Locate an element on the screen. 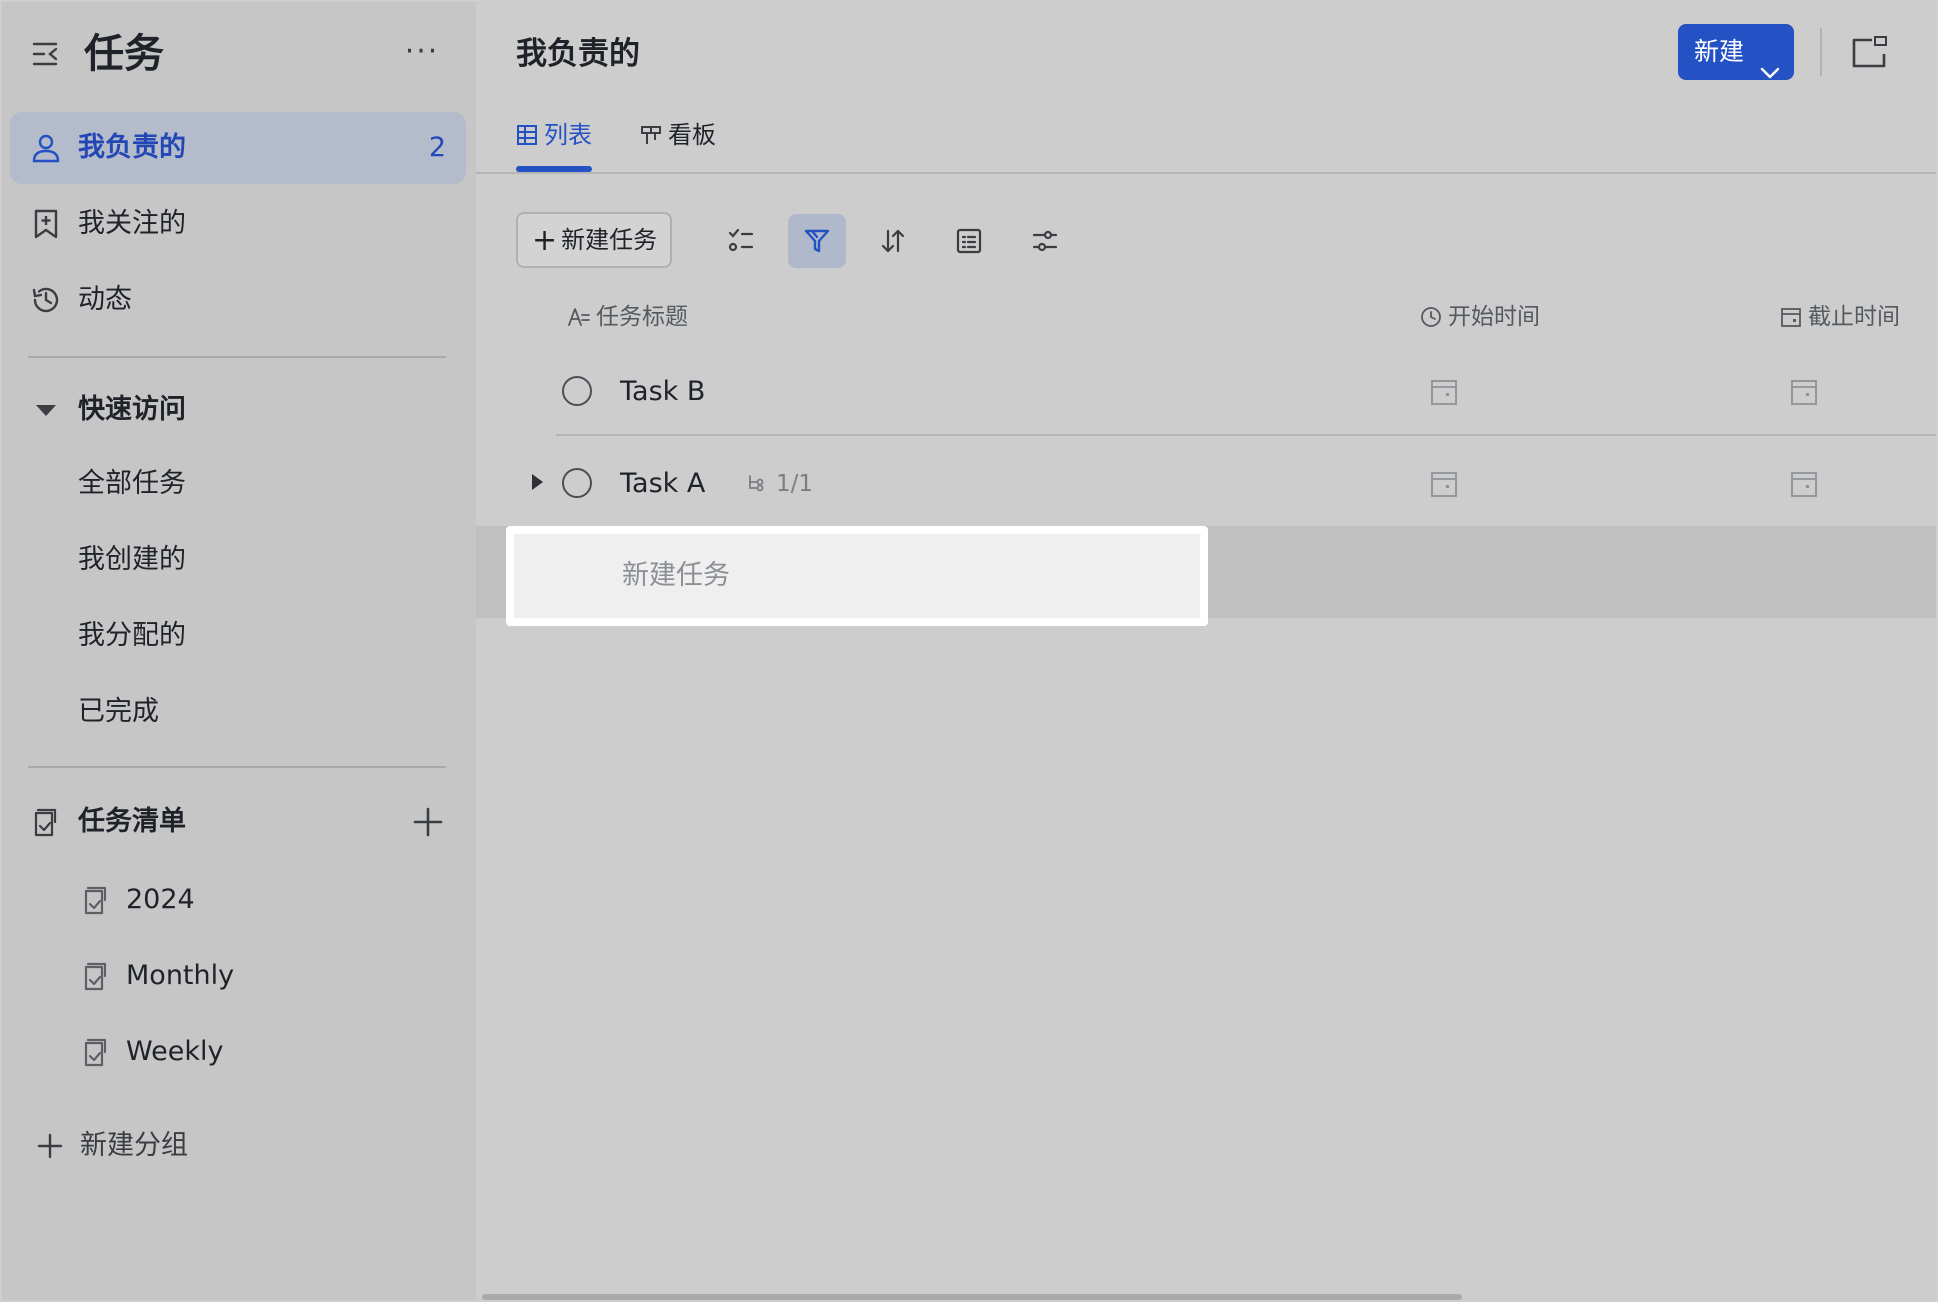 The image size is (1938, 1302). active-tab-indicator is located at coordinates (554, 169).